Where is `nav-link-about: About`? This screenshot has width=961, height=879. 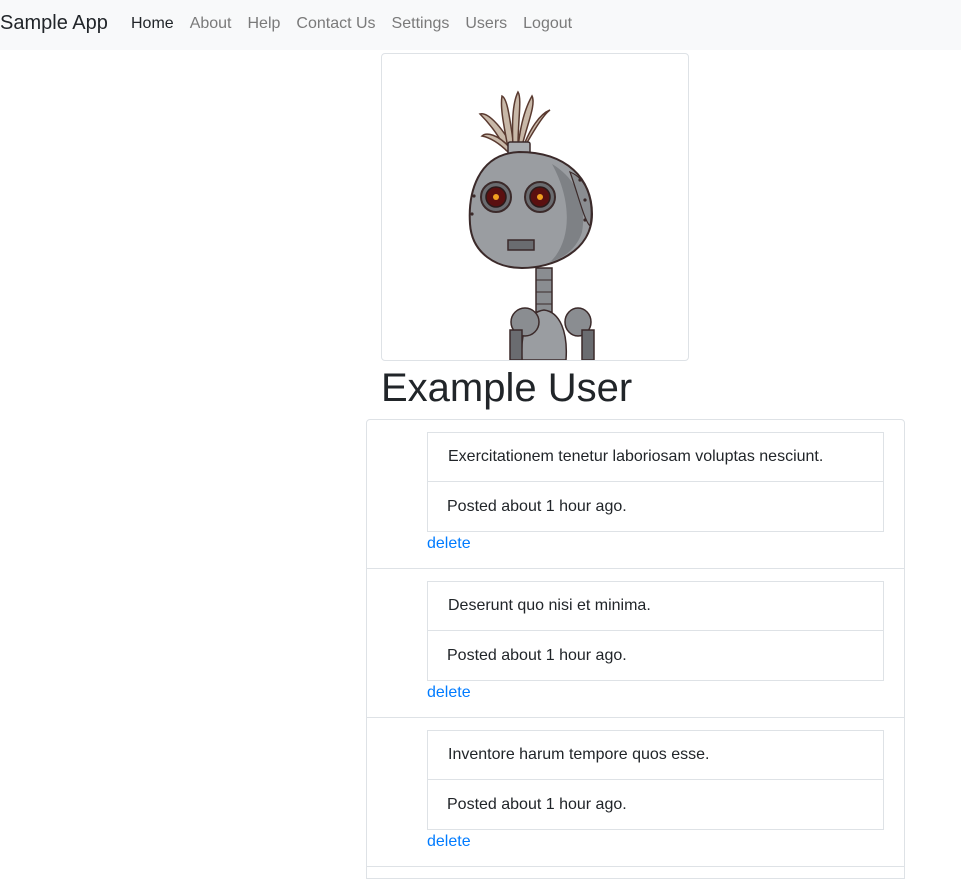 nav-link-about: About is located at coordinates (211, 24).